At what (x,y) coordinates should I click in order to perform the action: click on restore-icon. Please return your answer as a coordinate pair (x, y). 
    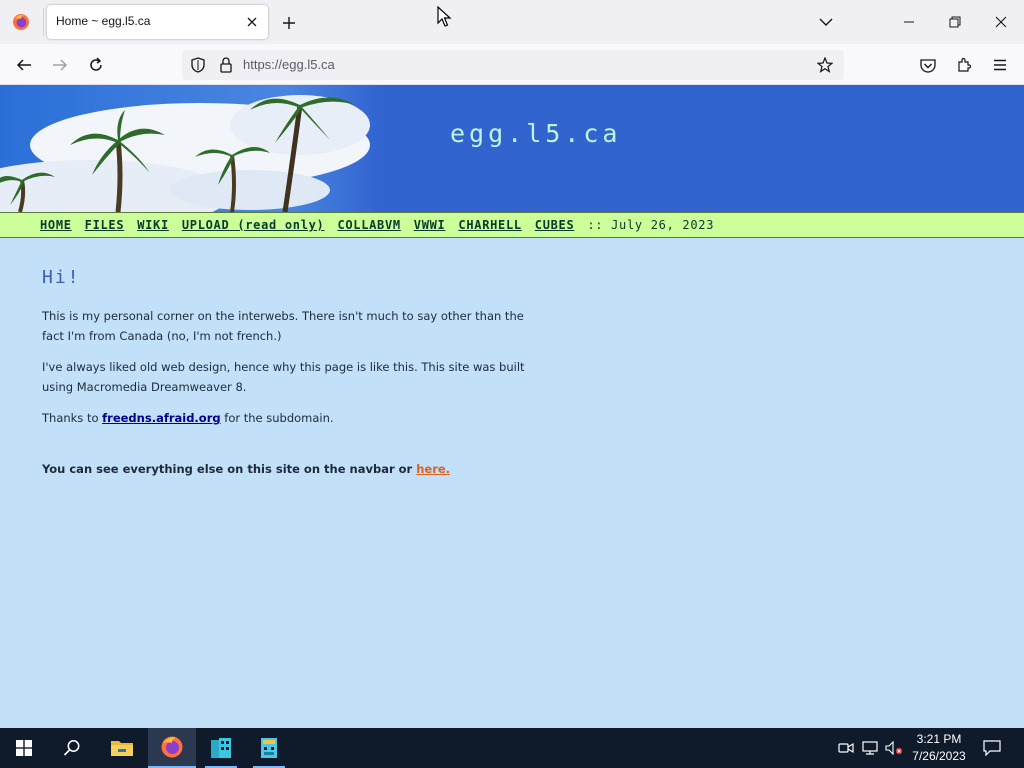
    Looking at the image, I should click on (955, 22).